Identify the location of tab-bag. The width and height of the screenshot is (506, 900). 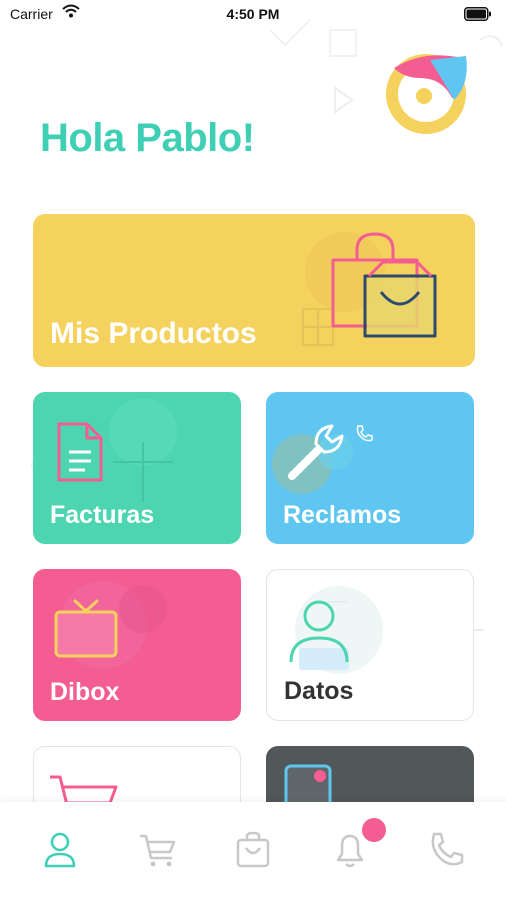
(253, 850).